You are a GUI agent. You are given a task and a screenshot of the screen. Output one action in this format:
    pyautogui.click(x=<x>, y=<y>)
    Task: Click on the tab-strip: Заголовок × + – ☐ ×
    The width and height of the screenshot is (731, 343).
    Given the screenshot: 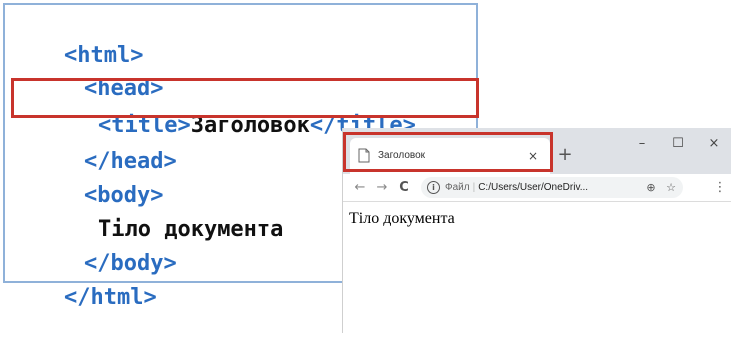 What is the action you would take?
    pyautogui.click(x=537, y=151)
    